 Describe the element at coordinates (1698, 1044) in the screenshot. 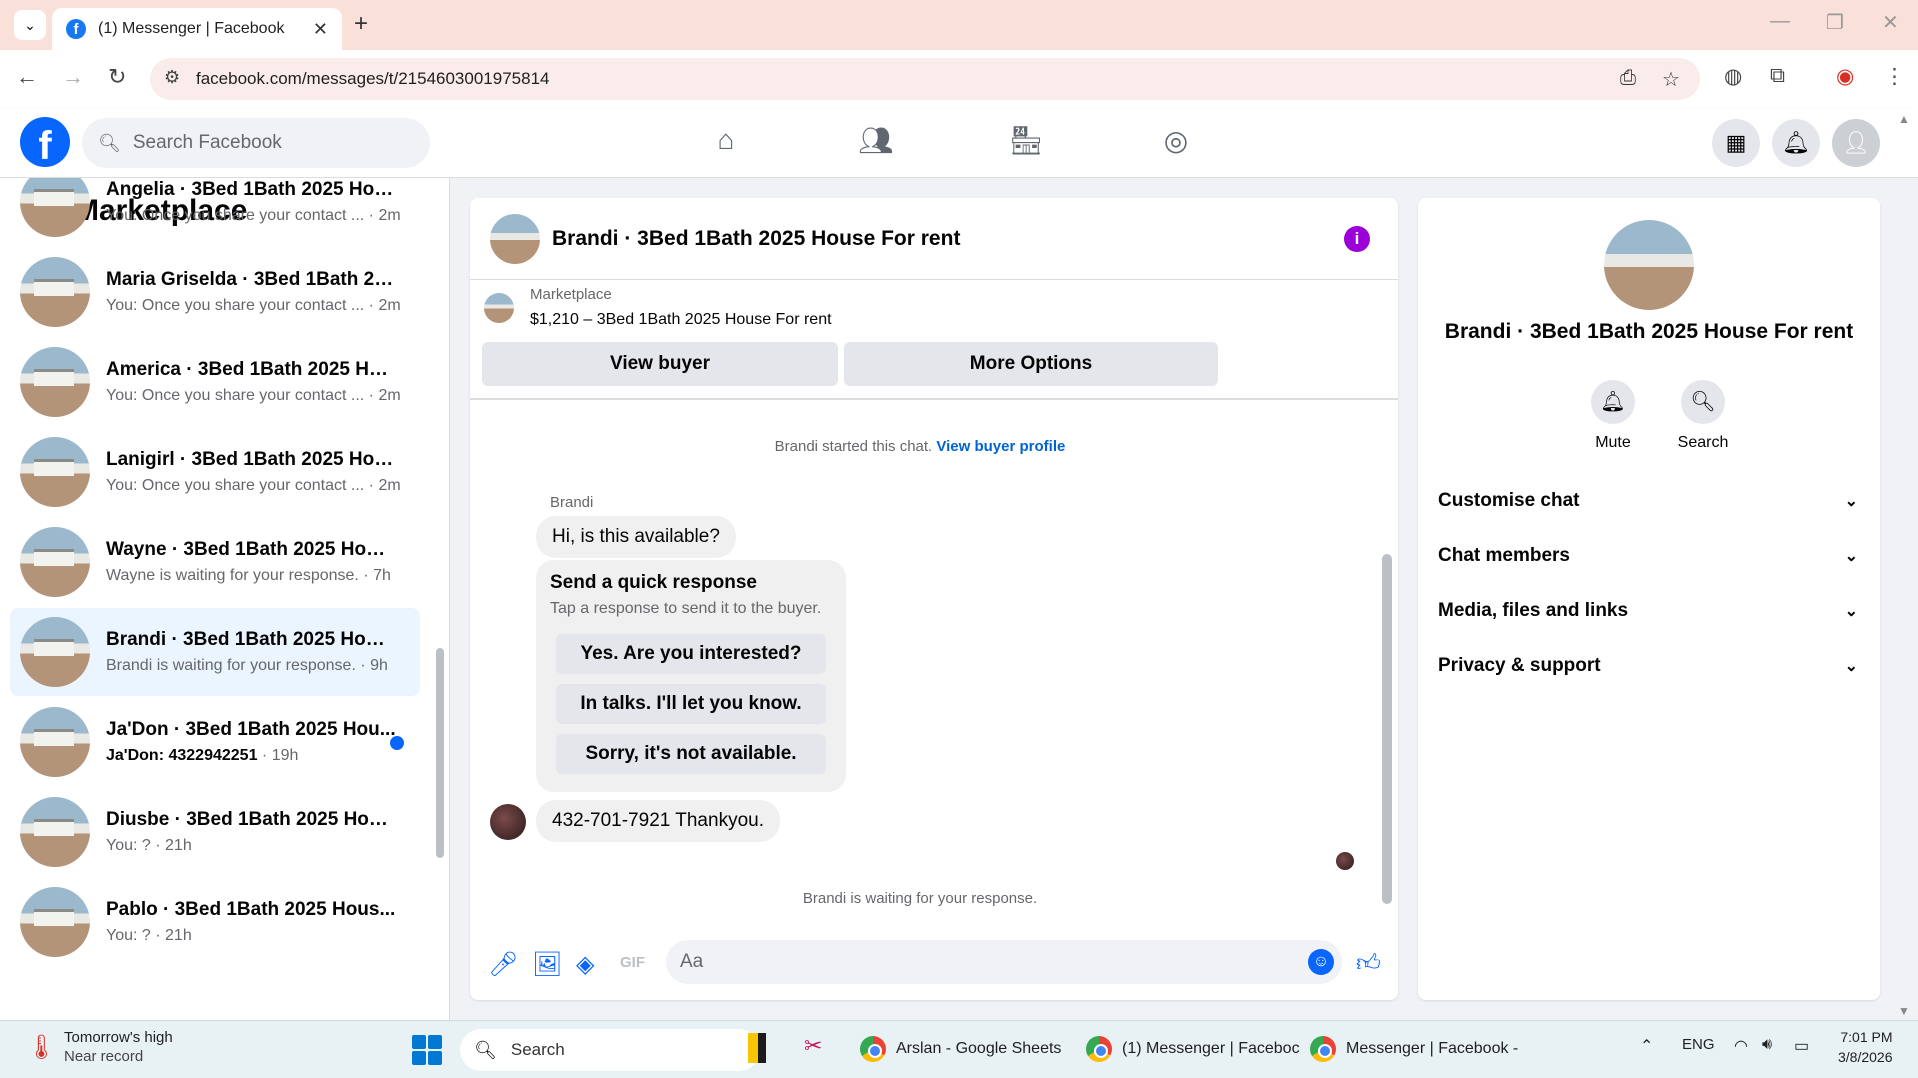

I see `language-indicator: ENG` at that location.